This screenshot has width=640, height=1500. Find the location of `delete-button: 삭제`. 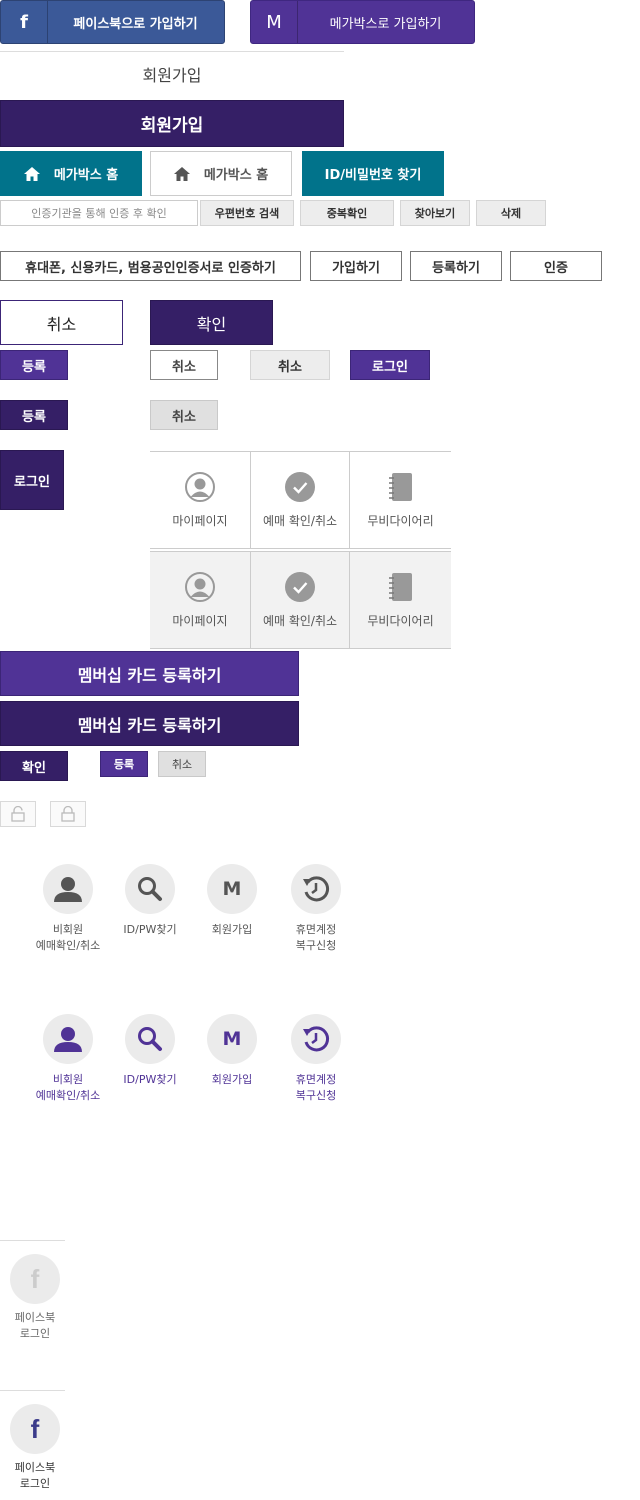

delete-button: 삭제 is located at coordinates (511, 213).